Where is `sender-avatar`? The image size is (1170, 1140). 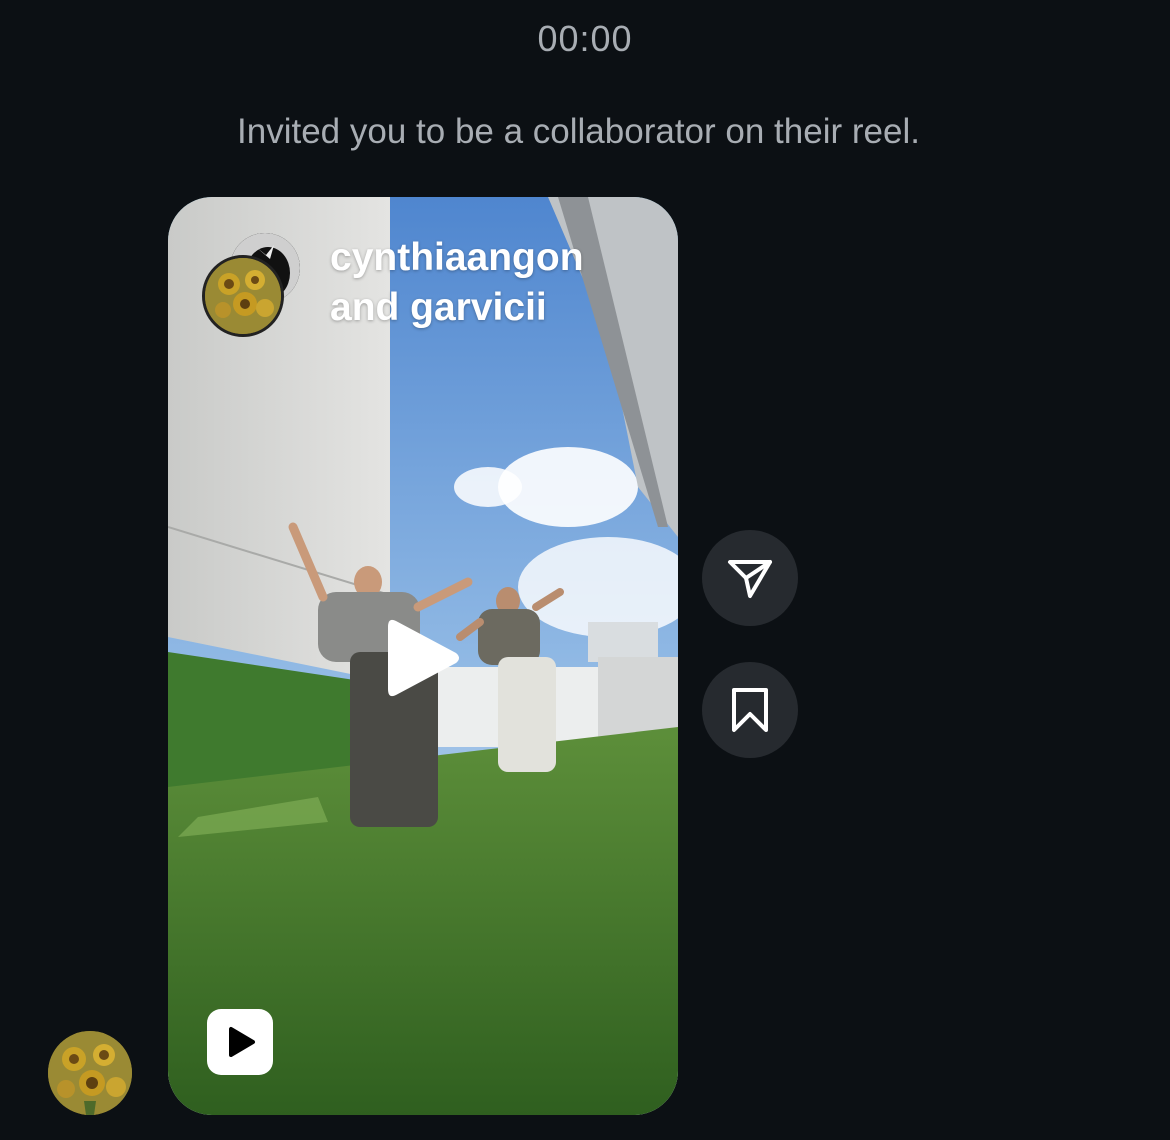 sender-avatar is located at coordinates (90, 1073).